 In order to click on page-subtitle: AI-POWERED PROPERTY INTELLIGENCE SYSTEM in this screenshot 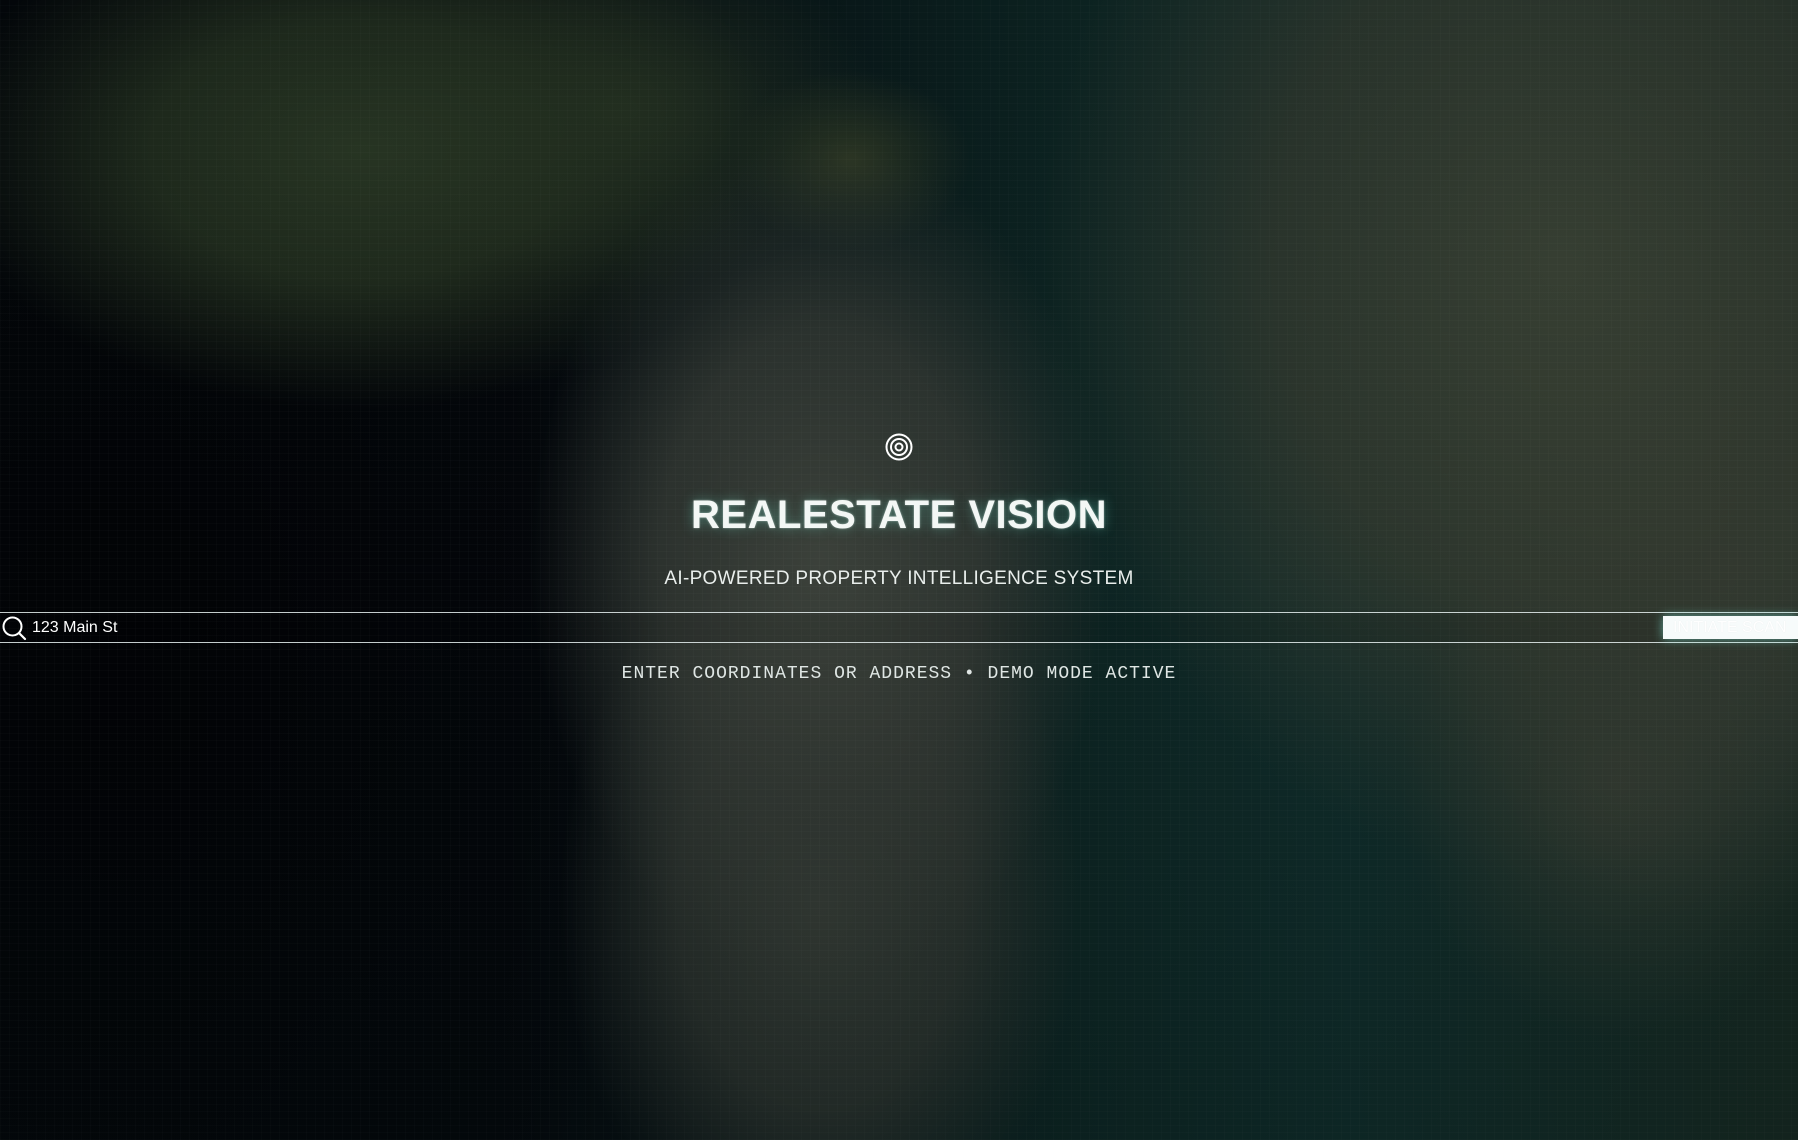, I will do `click(899, 578)`.